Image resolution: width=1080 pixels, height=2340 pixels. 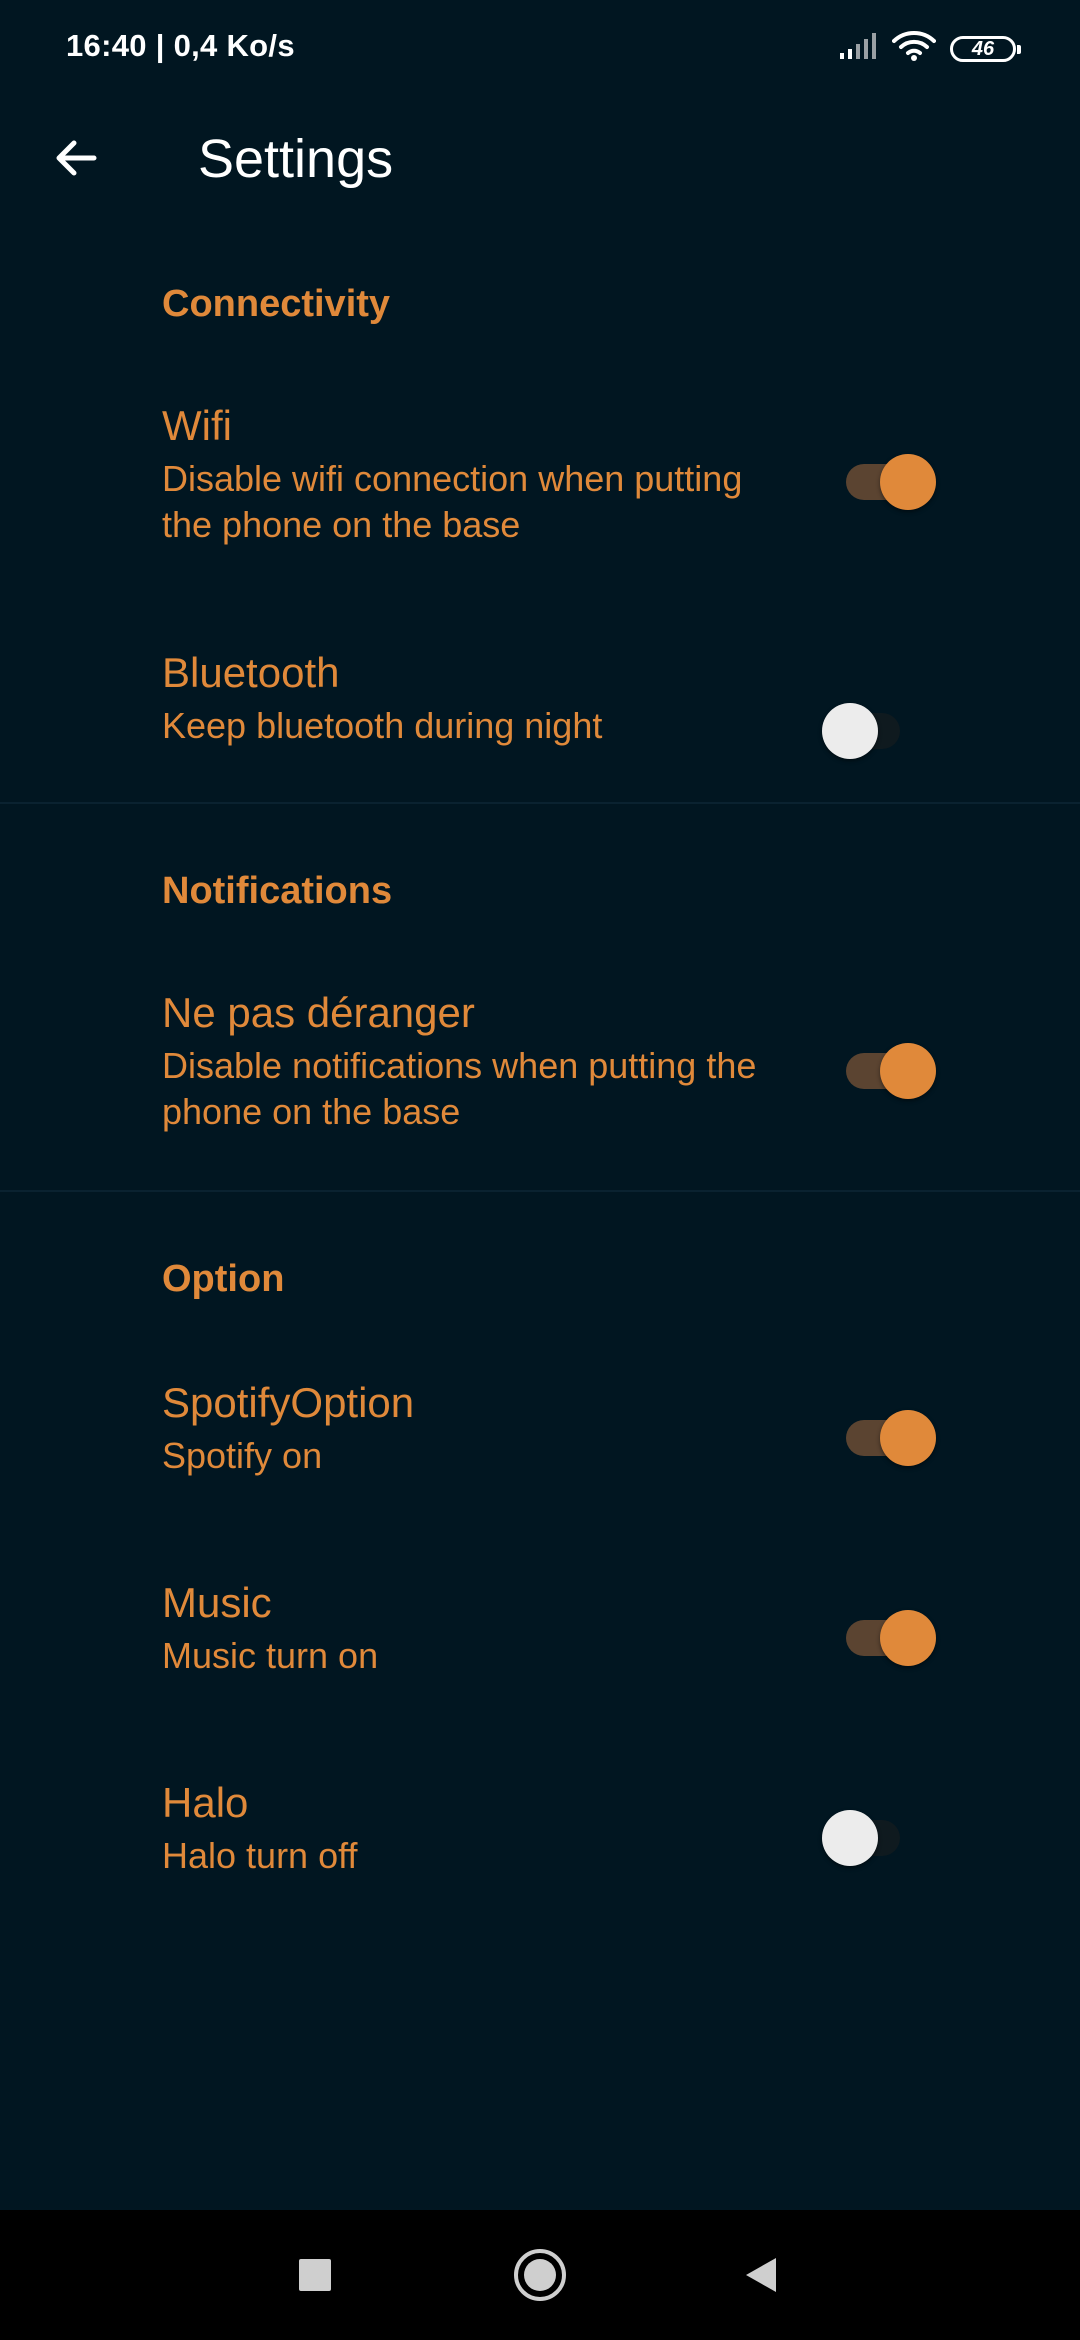 I want to click on nav-back-button, so click(x=760, y=2277).